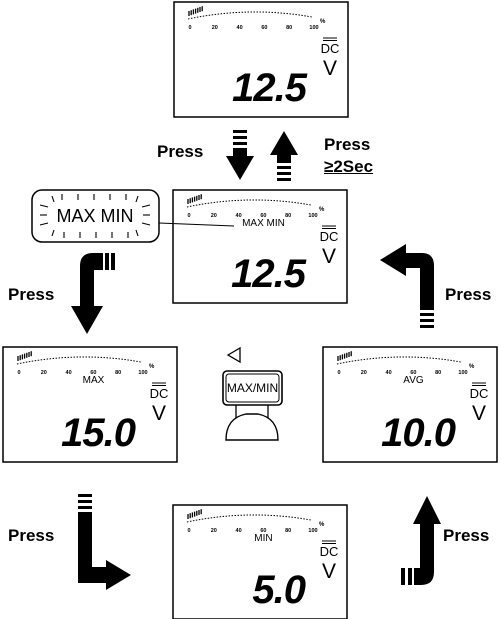 Image resolution: width=501 pixels, height=619 pixels. What do you see at coordinates (31, 294) in the screenshot?
I see `press-label-left: Press` at bounding box center [31, 294].